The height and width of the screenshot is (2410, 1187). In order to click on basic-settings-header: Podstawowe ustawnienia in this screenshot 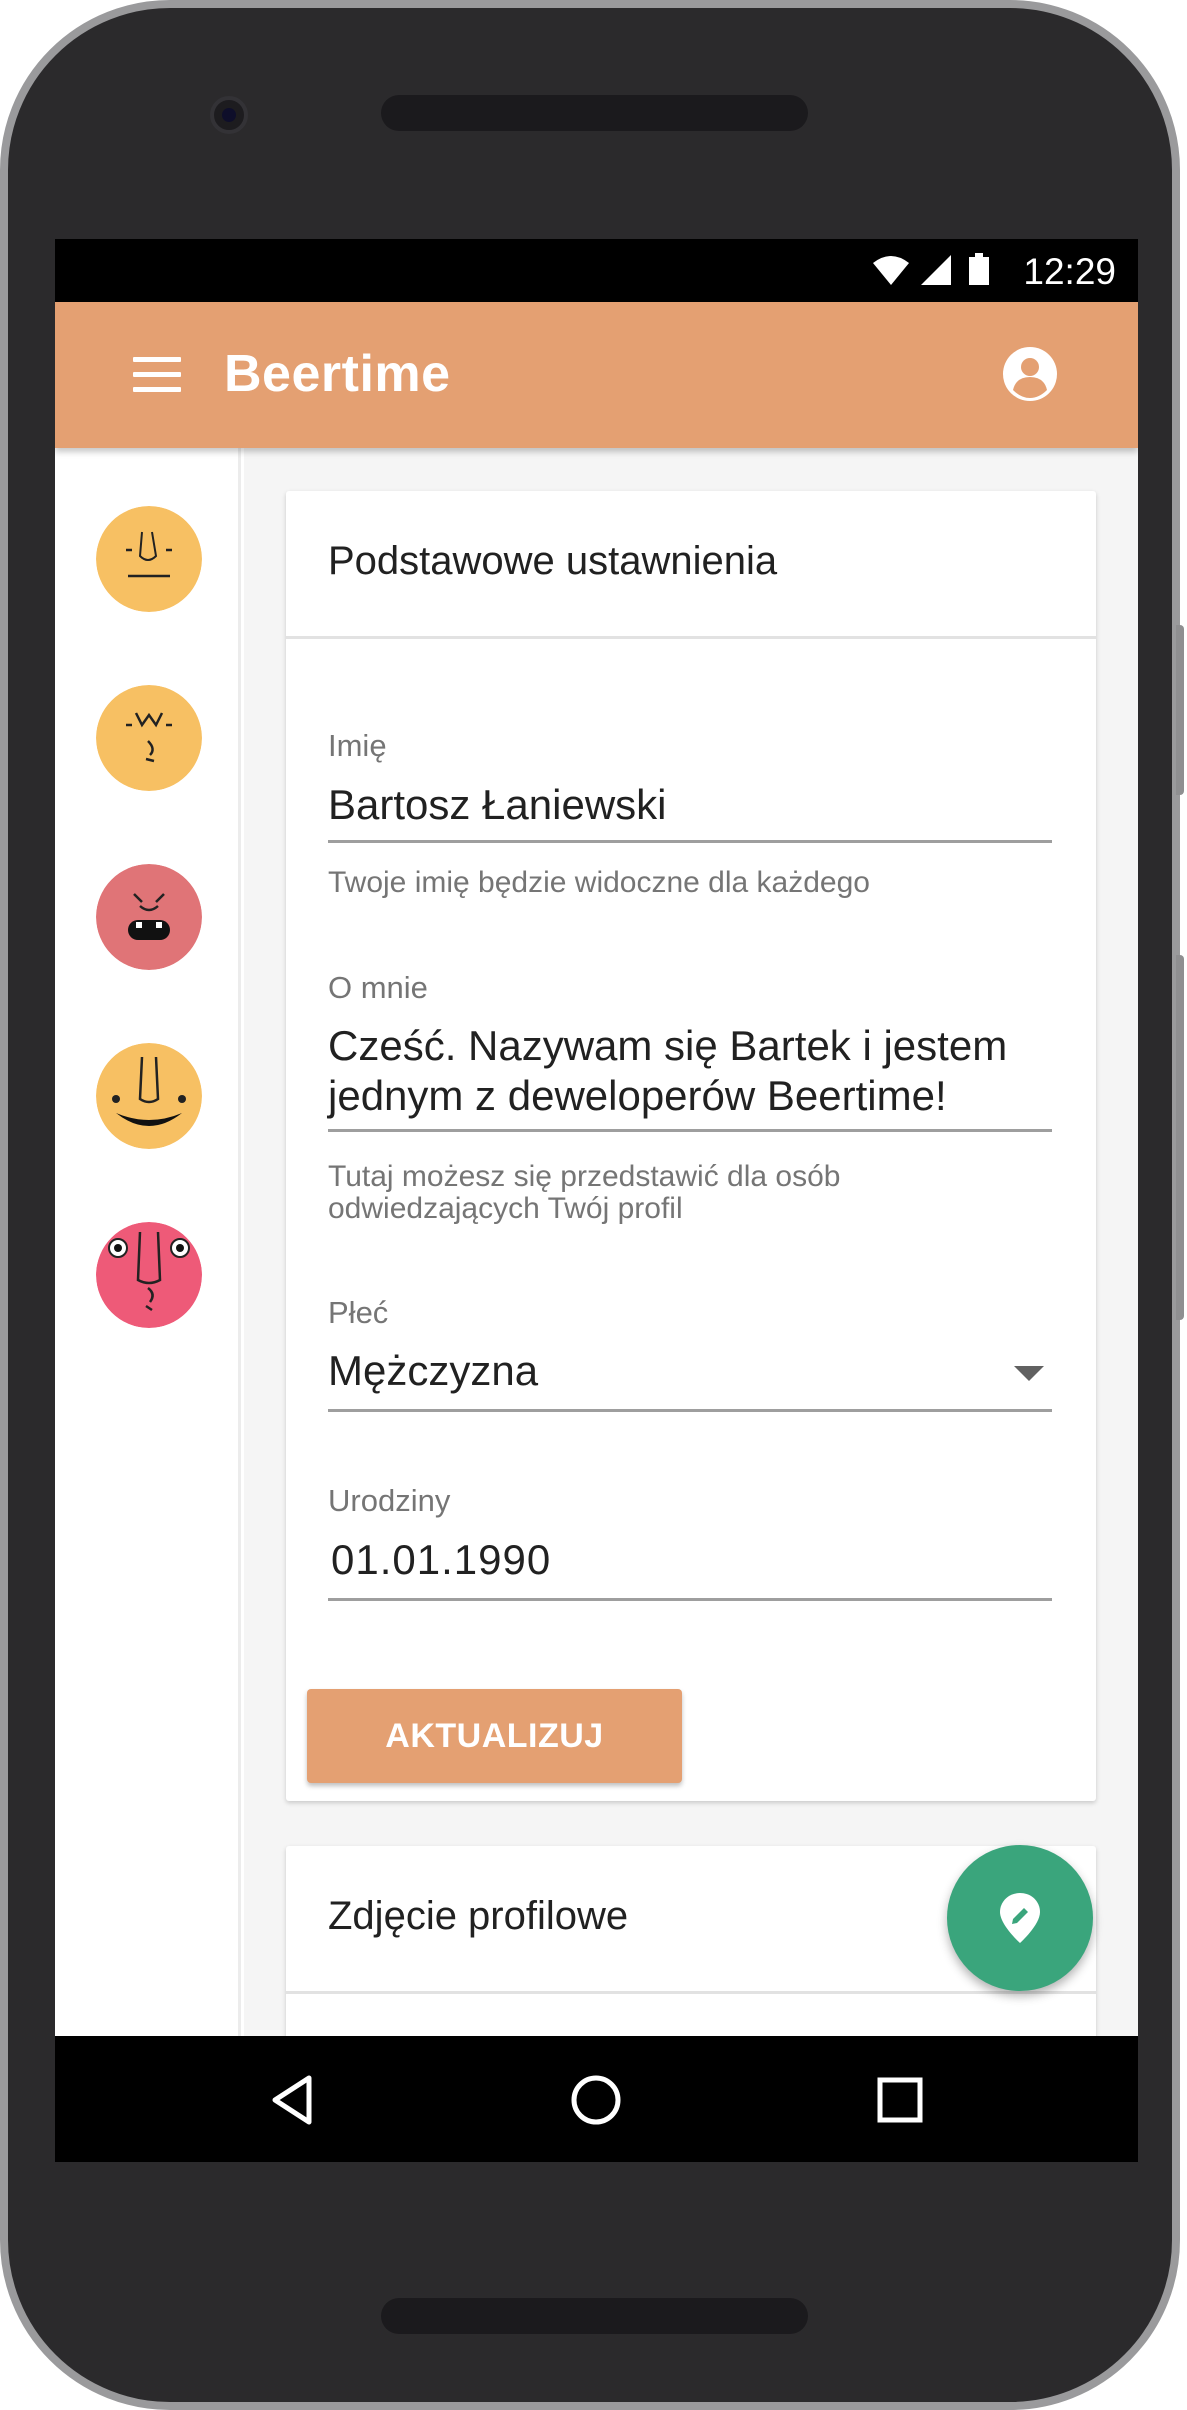, I will do `click(691, 565)`.